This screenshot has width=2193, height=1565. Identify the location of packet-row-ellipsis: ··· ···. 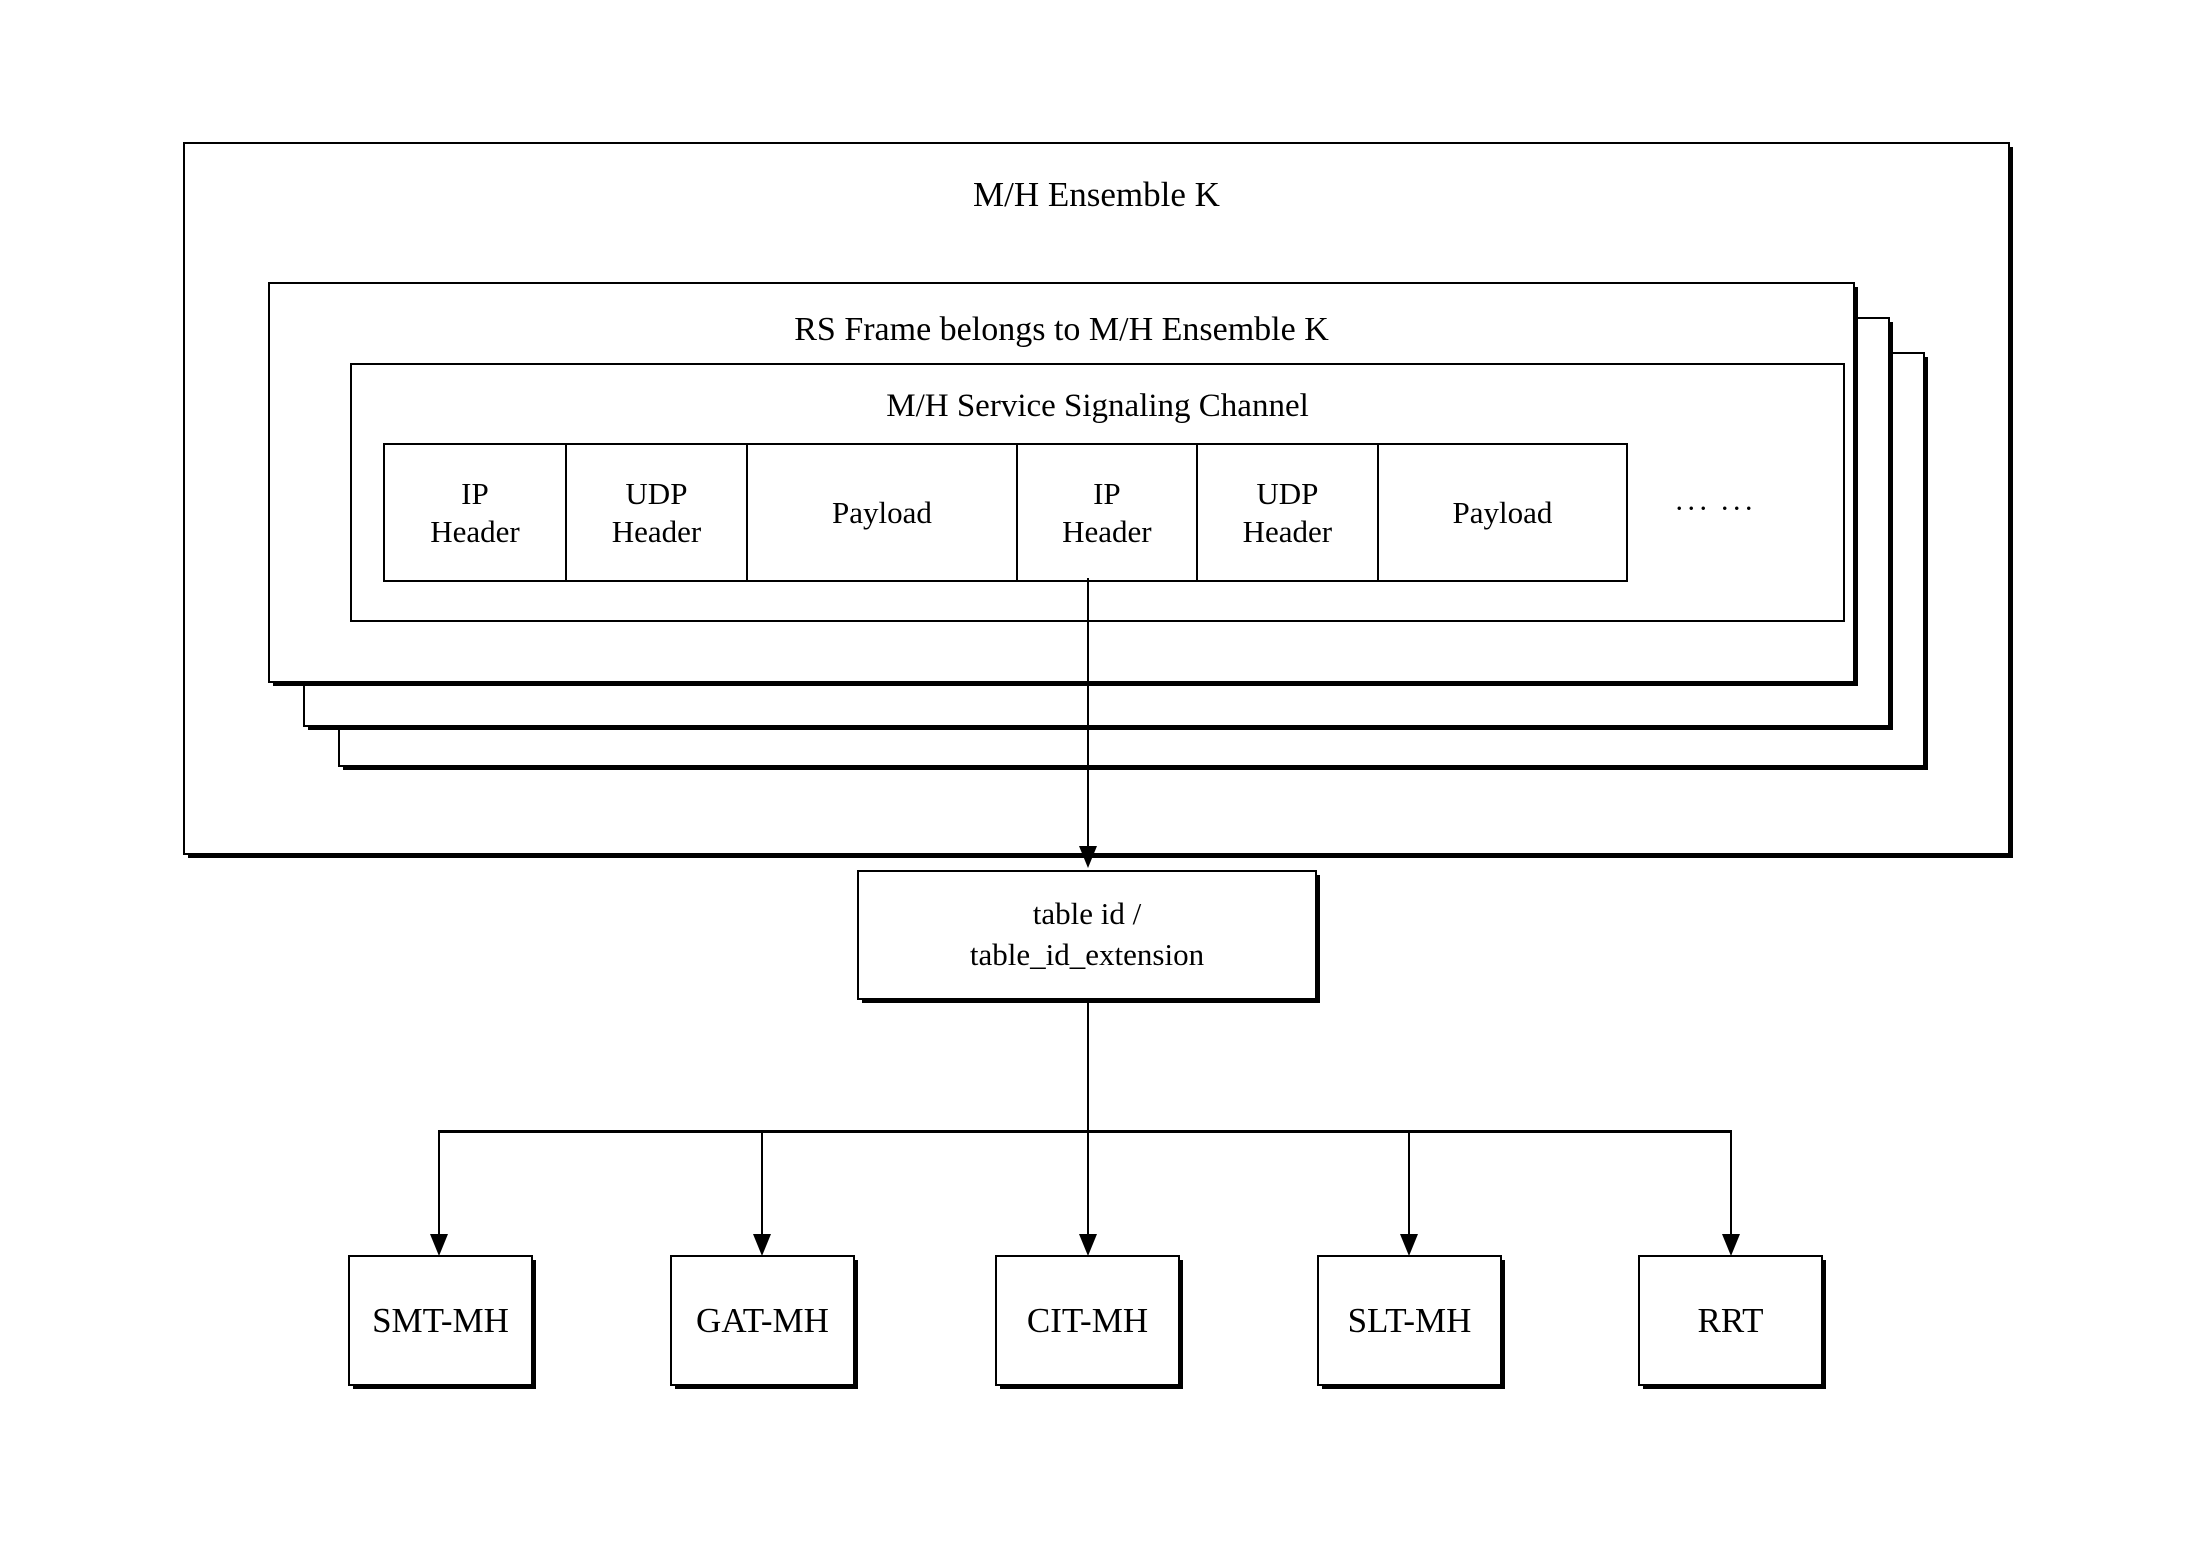
(1715, 509).